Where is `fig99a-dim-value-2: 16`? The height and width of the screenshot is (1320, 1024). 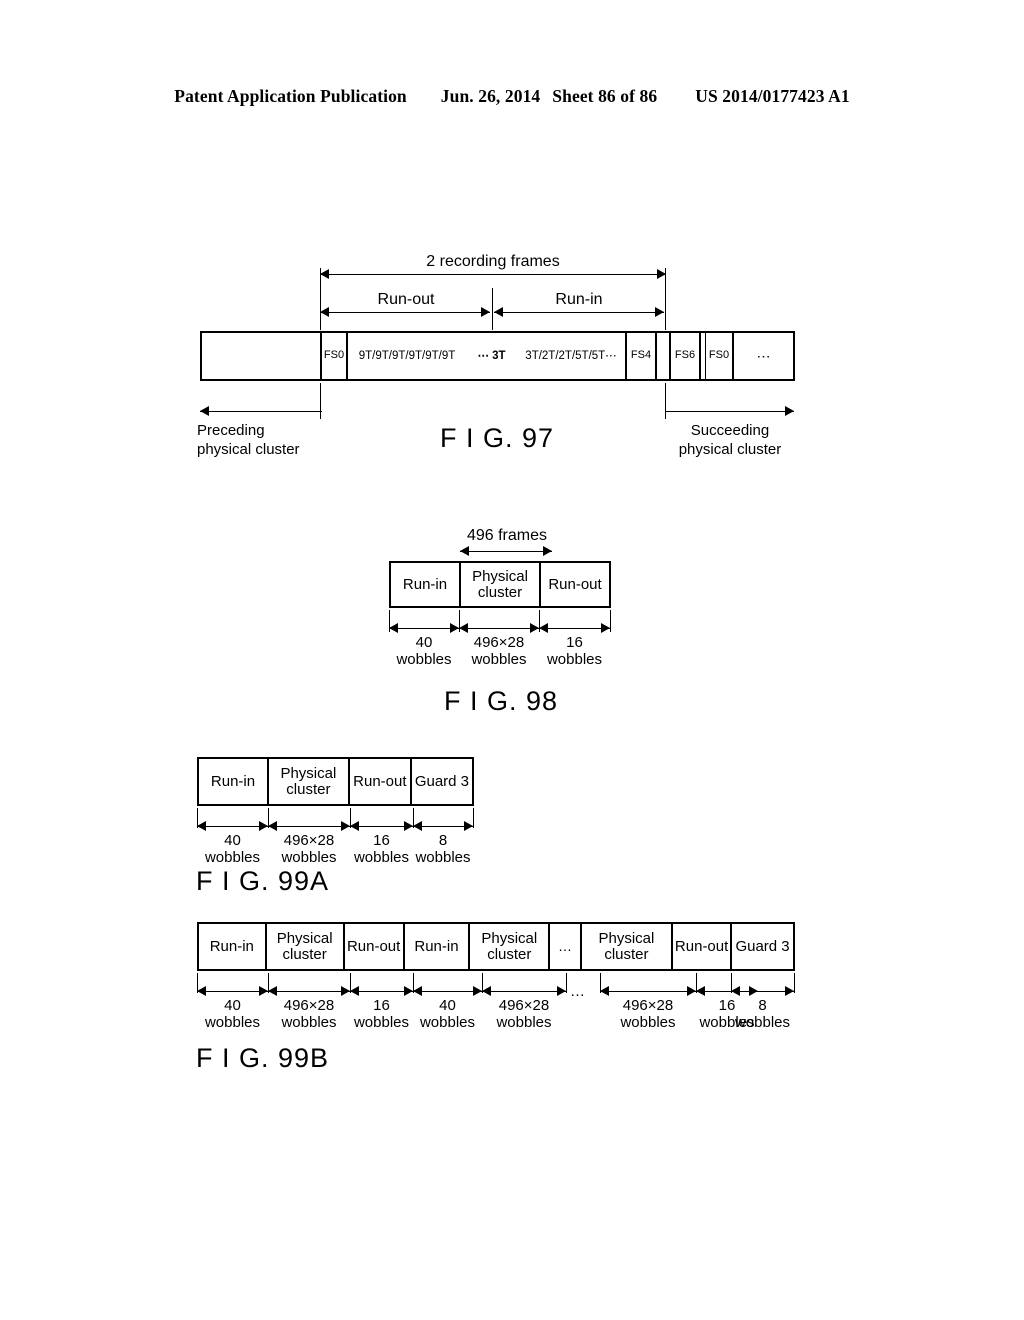 fig99a-dim-value-2: 16 is located at coordinates (381, 840).